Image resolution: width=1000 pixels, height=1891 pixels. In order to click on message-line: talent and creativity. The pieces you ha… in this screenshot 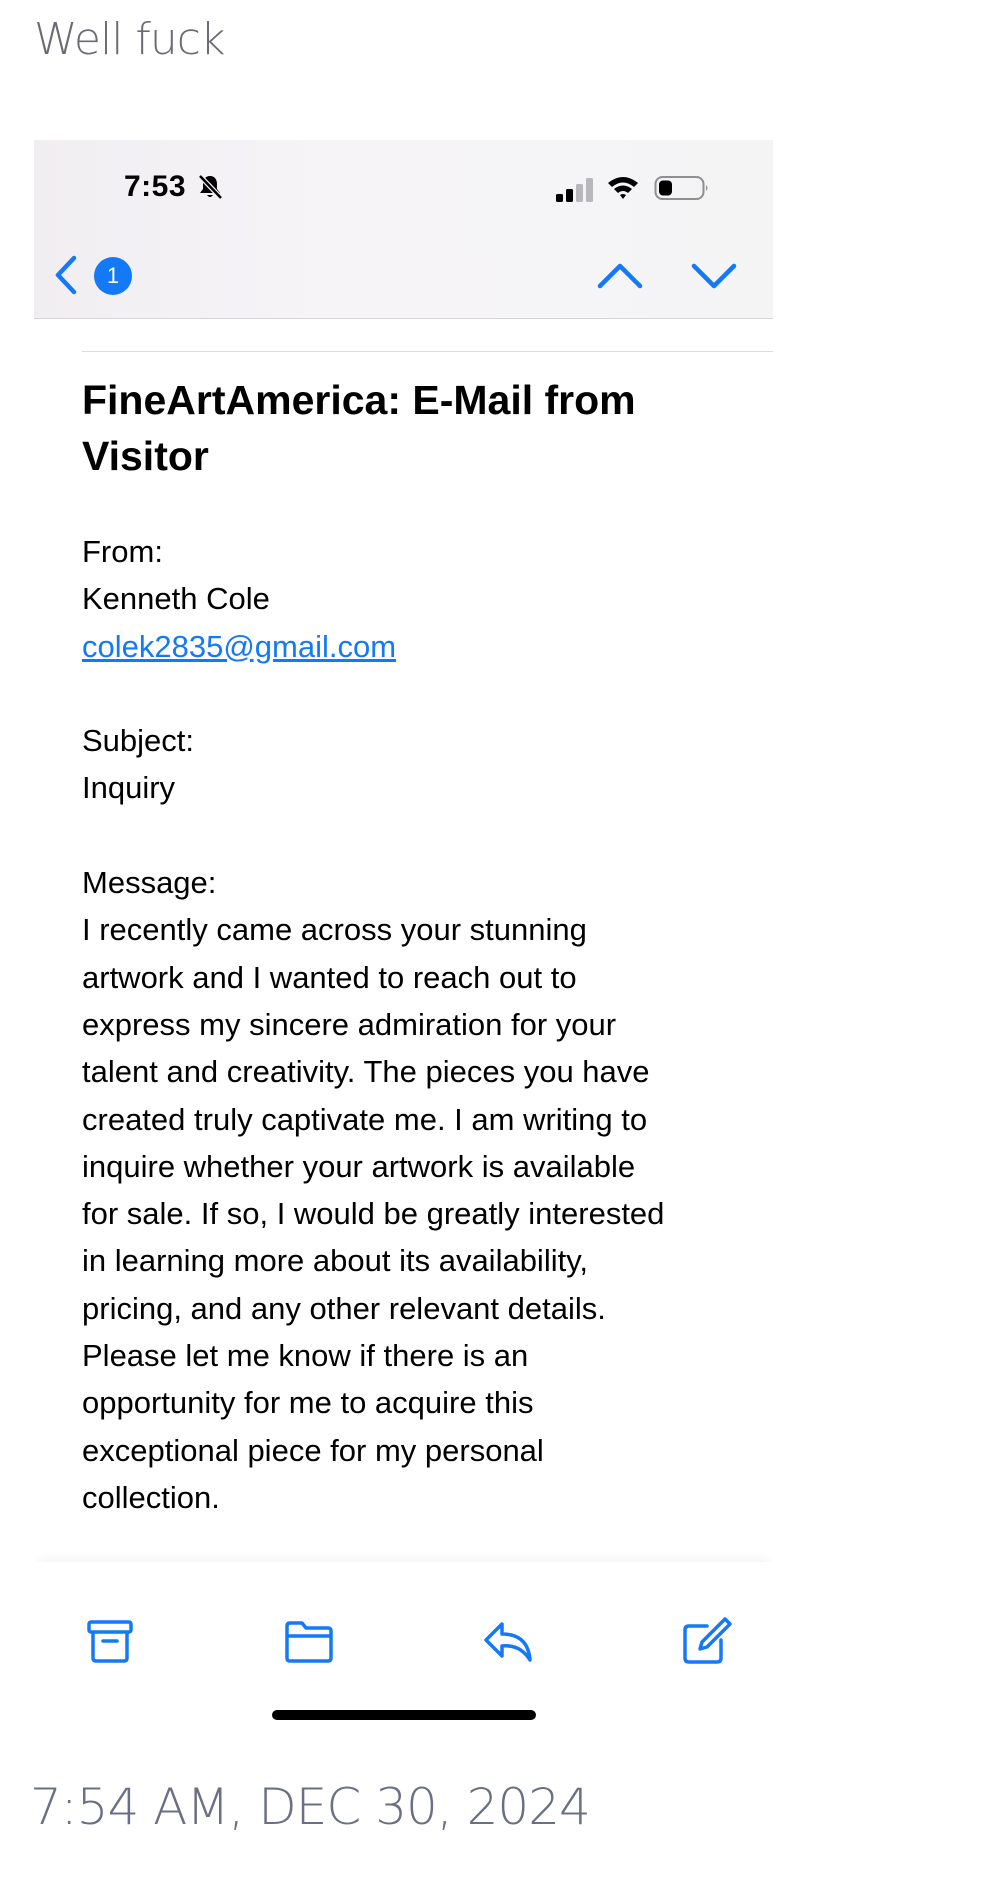, I will do `click(366, 1072)`.